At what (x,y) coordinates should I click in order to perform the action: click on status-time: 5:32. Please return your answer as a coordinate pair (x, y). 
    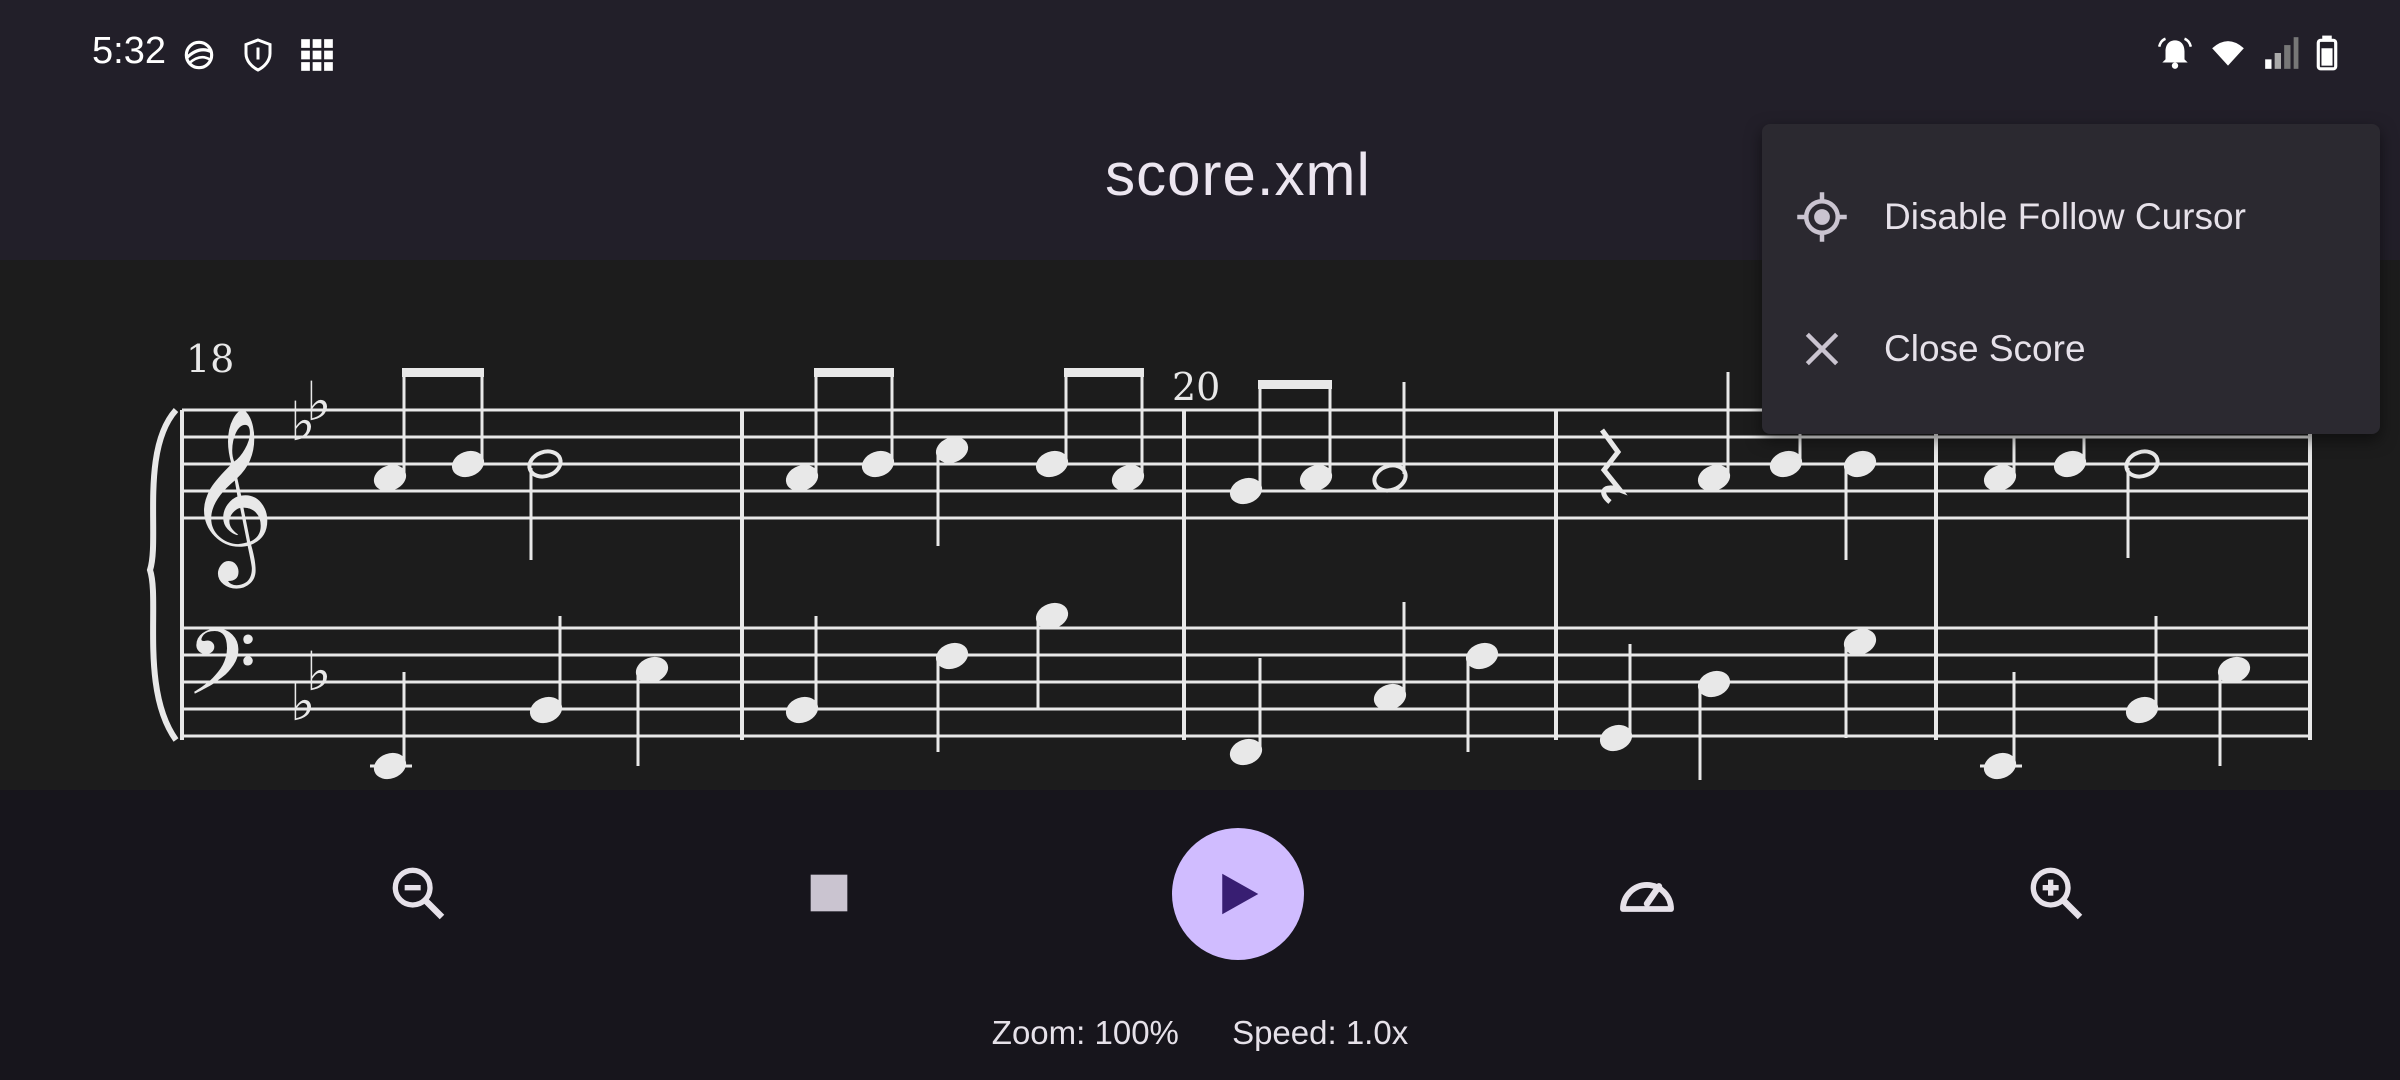
    Looking at the image, I should click on (129, 51).